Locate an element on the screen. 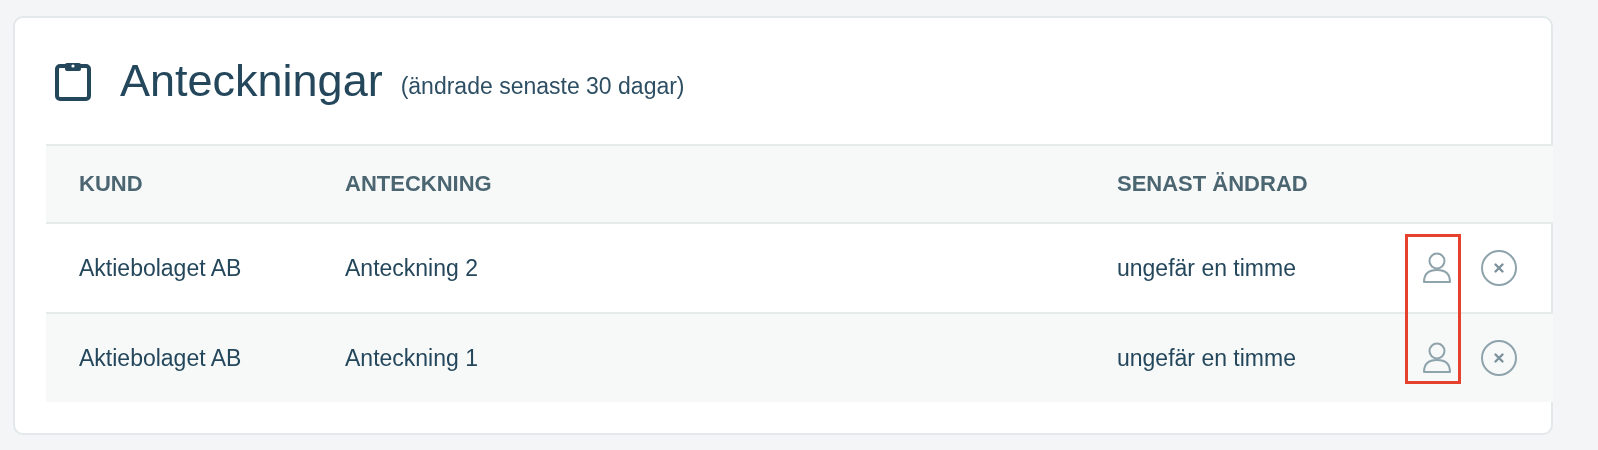 This screenshot has height=450, width=1598. card-subtitle: (ändrade senaste 30 dagar) is located at coordinates (542, 86).